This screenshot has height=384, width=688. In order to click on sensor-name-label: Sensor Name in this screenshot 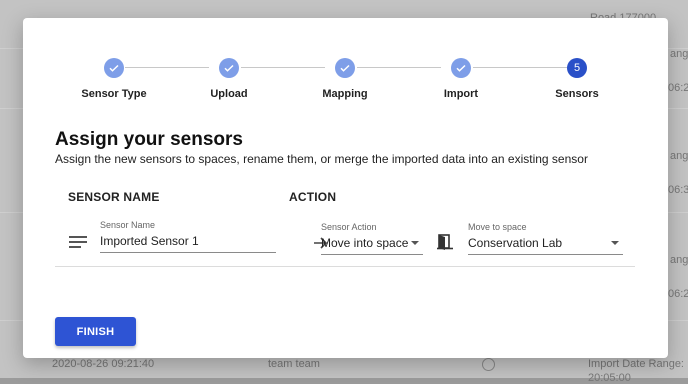, I will do `click(128, 225)`.